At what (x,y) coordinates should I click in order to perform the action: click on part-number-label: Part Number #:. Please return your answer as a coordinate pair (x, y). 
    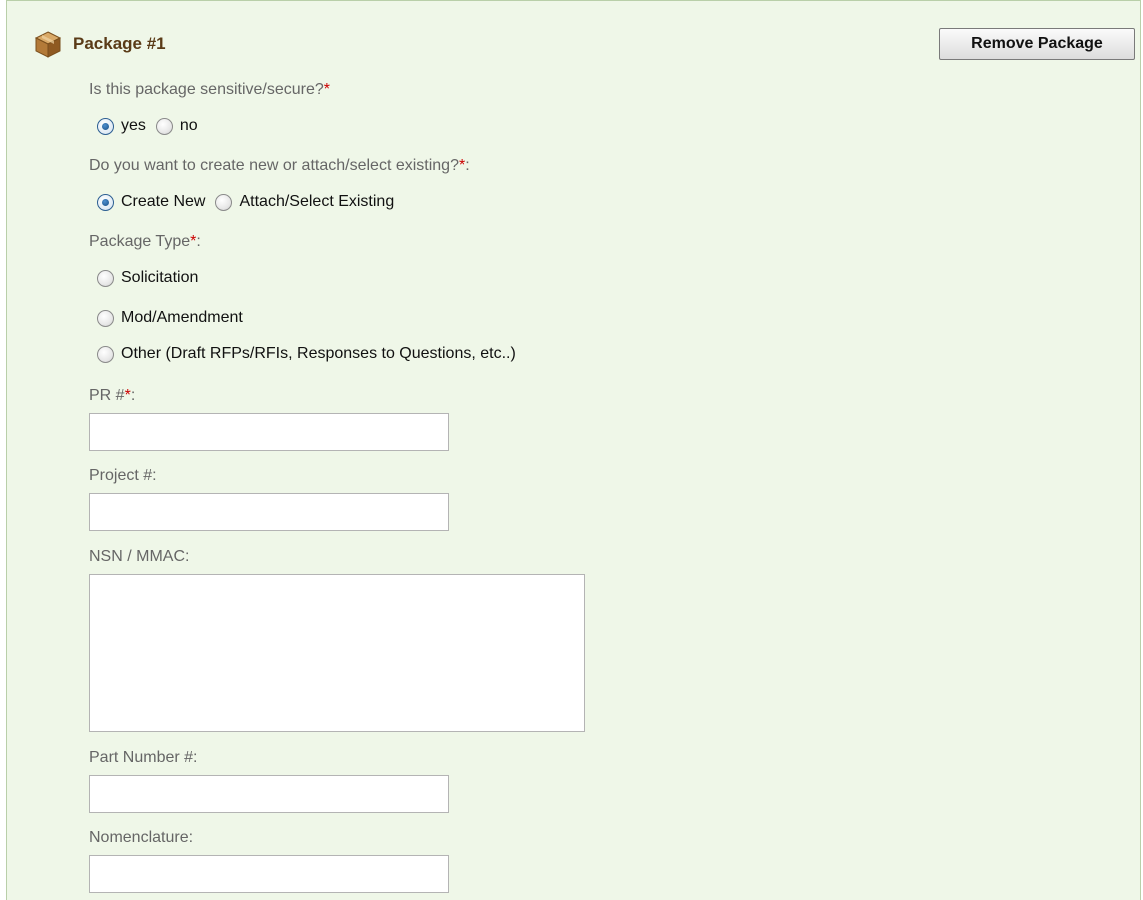
    Looking at the image, I should click on (143, 757).